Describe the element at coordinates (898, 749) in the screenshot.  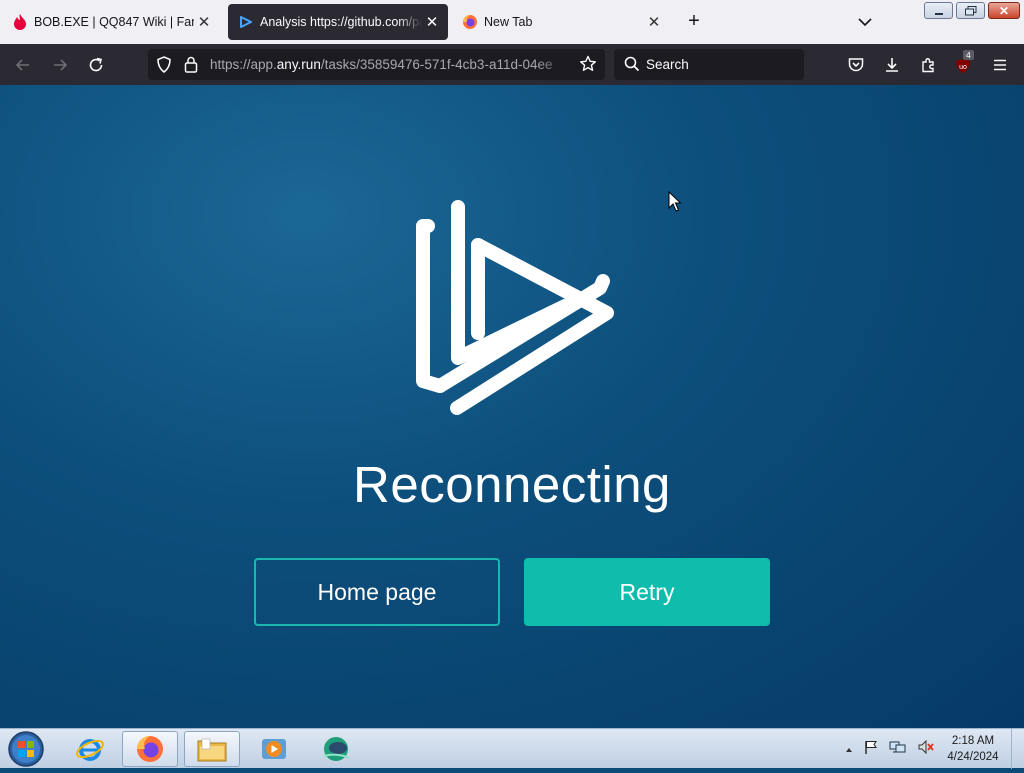
I see `network-icon` at that location.